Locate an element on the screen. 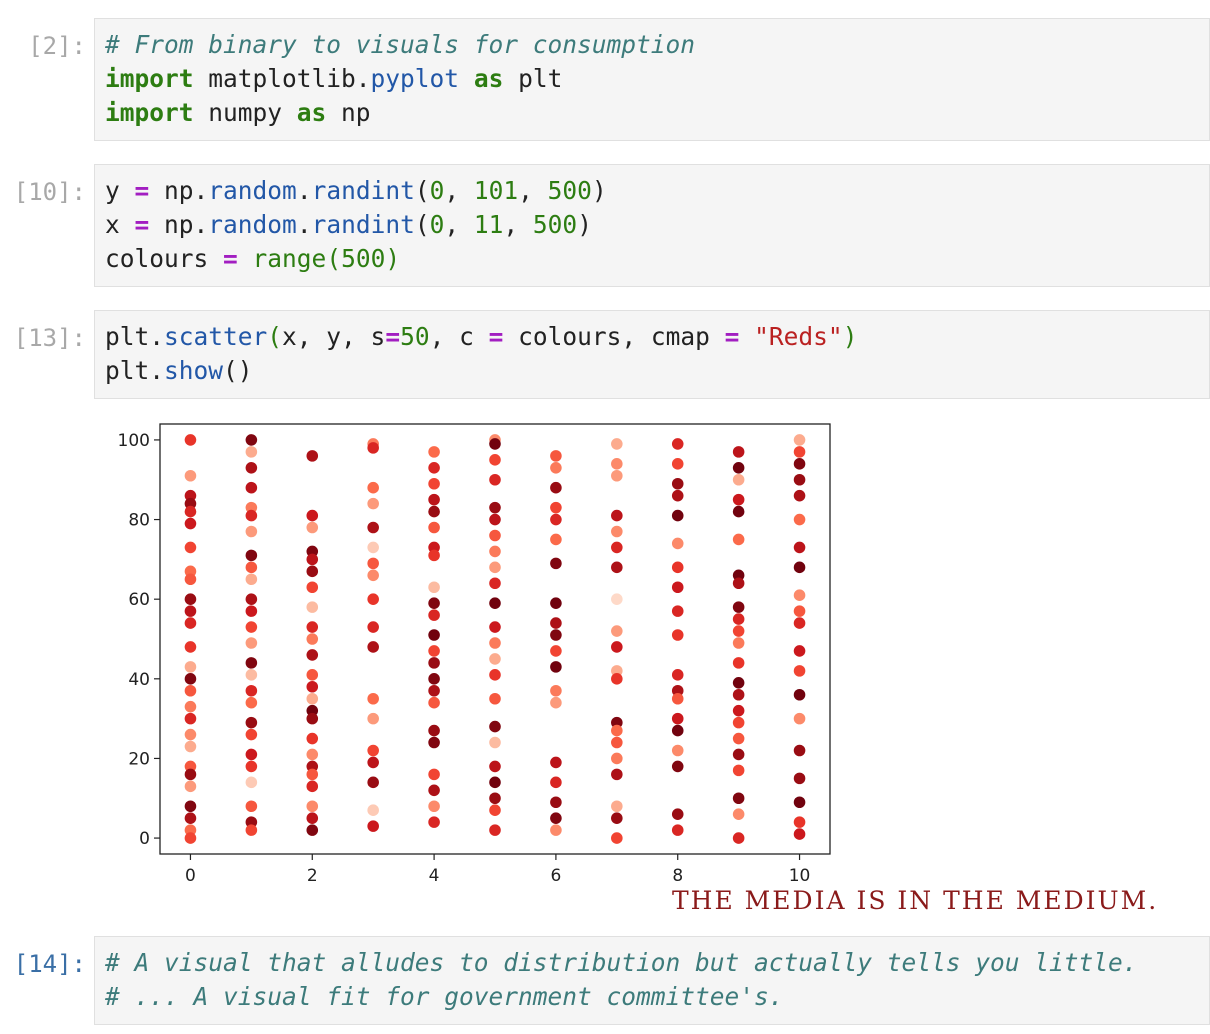 Image resolution: width=1210 pixels, height=1034 pixels. number: 0 is located at coordinates (437, 224).